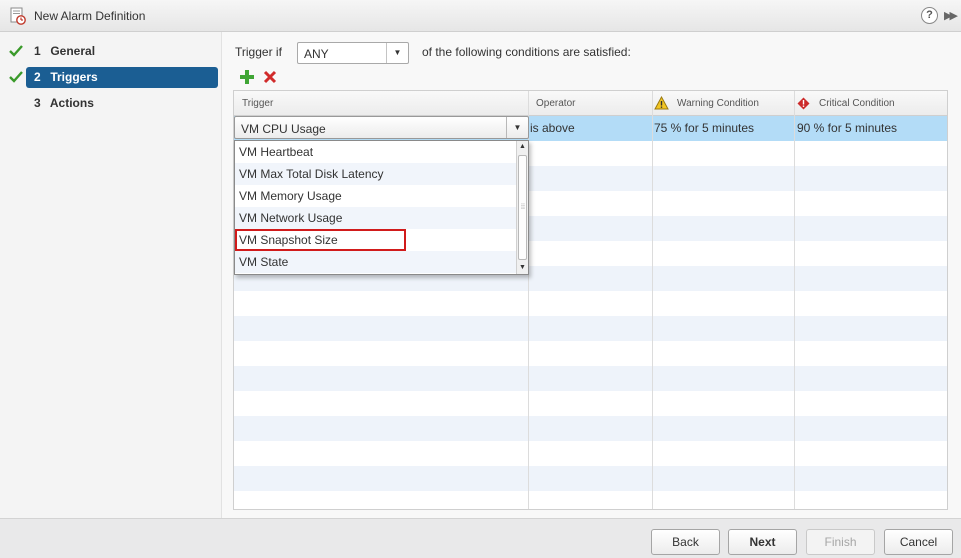 The height and width of the screenshot is (558, 961). Describe the element at coordinates (718, 103) in the screenshot. I see `column-header-warning: Warning Condition` at that location.